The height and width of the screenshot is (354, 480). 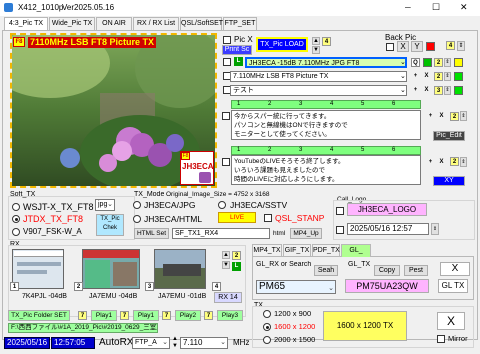 What do you see at coordinates (226, 265) in the screenshot?
I see `rx-stepper-dn: ▼` at bounding box center [226, 265].